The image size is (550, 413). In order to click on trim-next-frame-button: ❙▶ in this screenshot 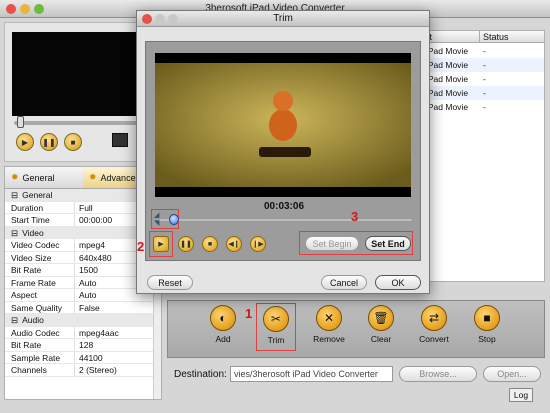, I will do `click(258, 244)`.